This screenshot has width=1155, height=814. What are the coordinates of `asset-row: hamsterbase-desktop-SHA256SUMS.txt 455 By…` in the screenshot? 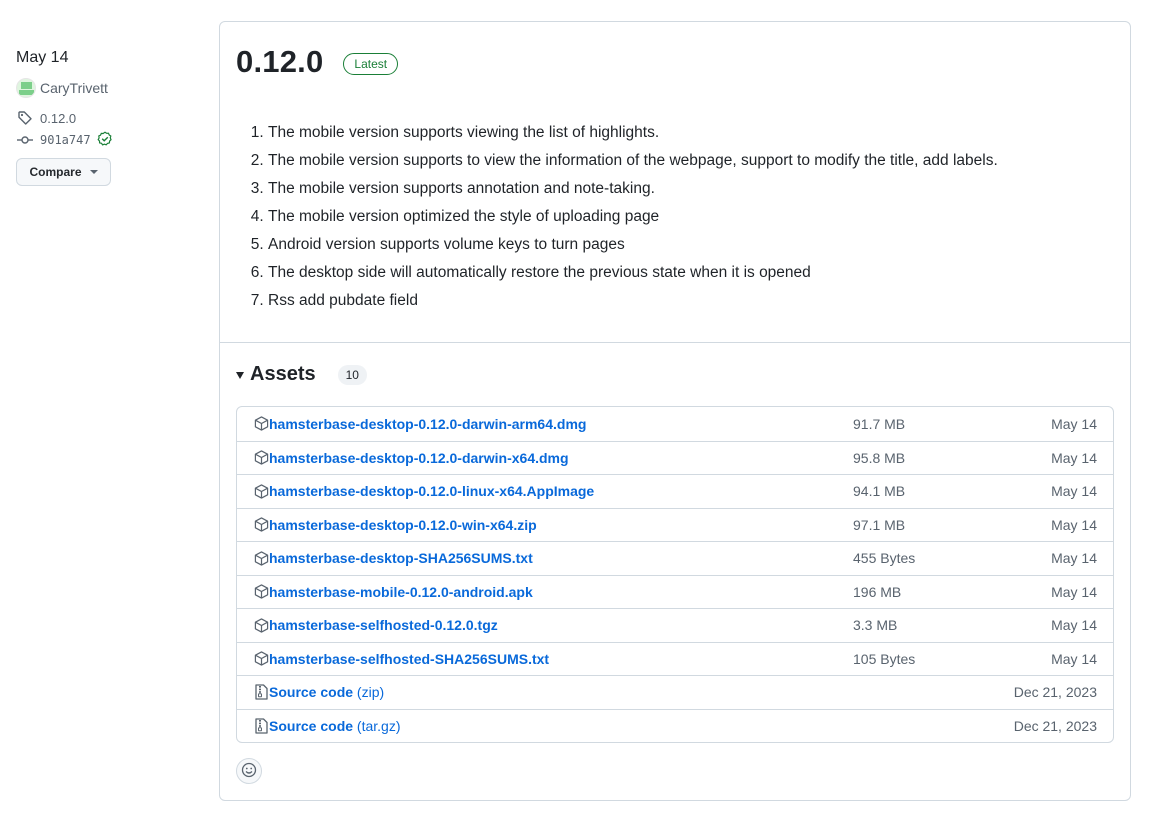 It's located at (675, 558).